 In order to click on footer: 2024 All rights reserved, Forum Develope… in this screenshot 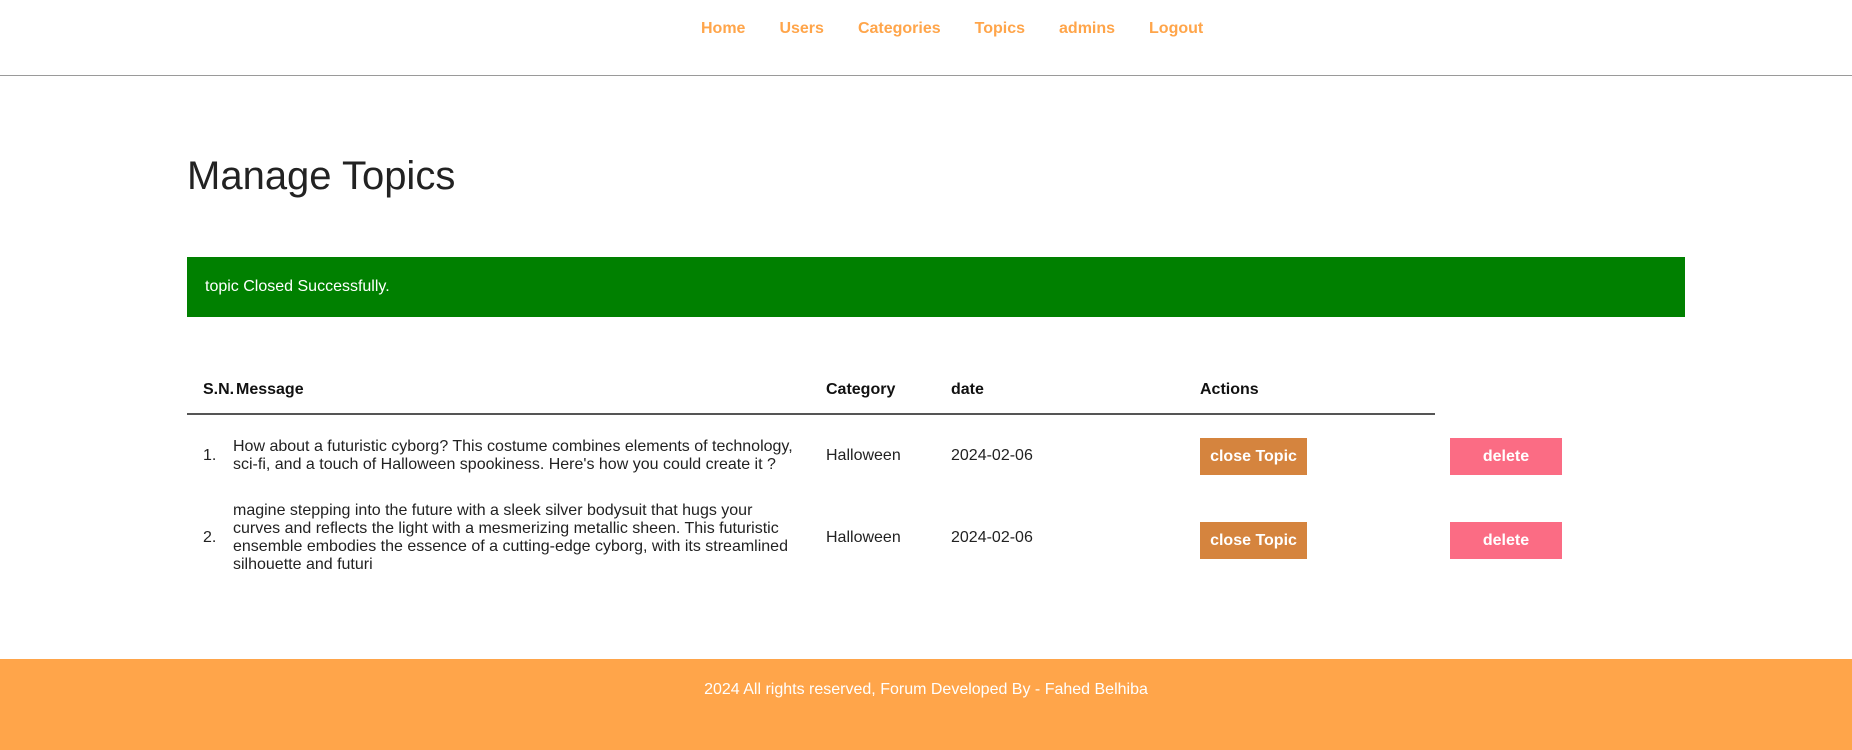, I will do `click(926, 704)`.